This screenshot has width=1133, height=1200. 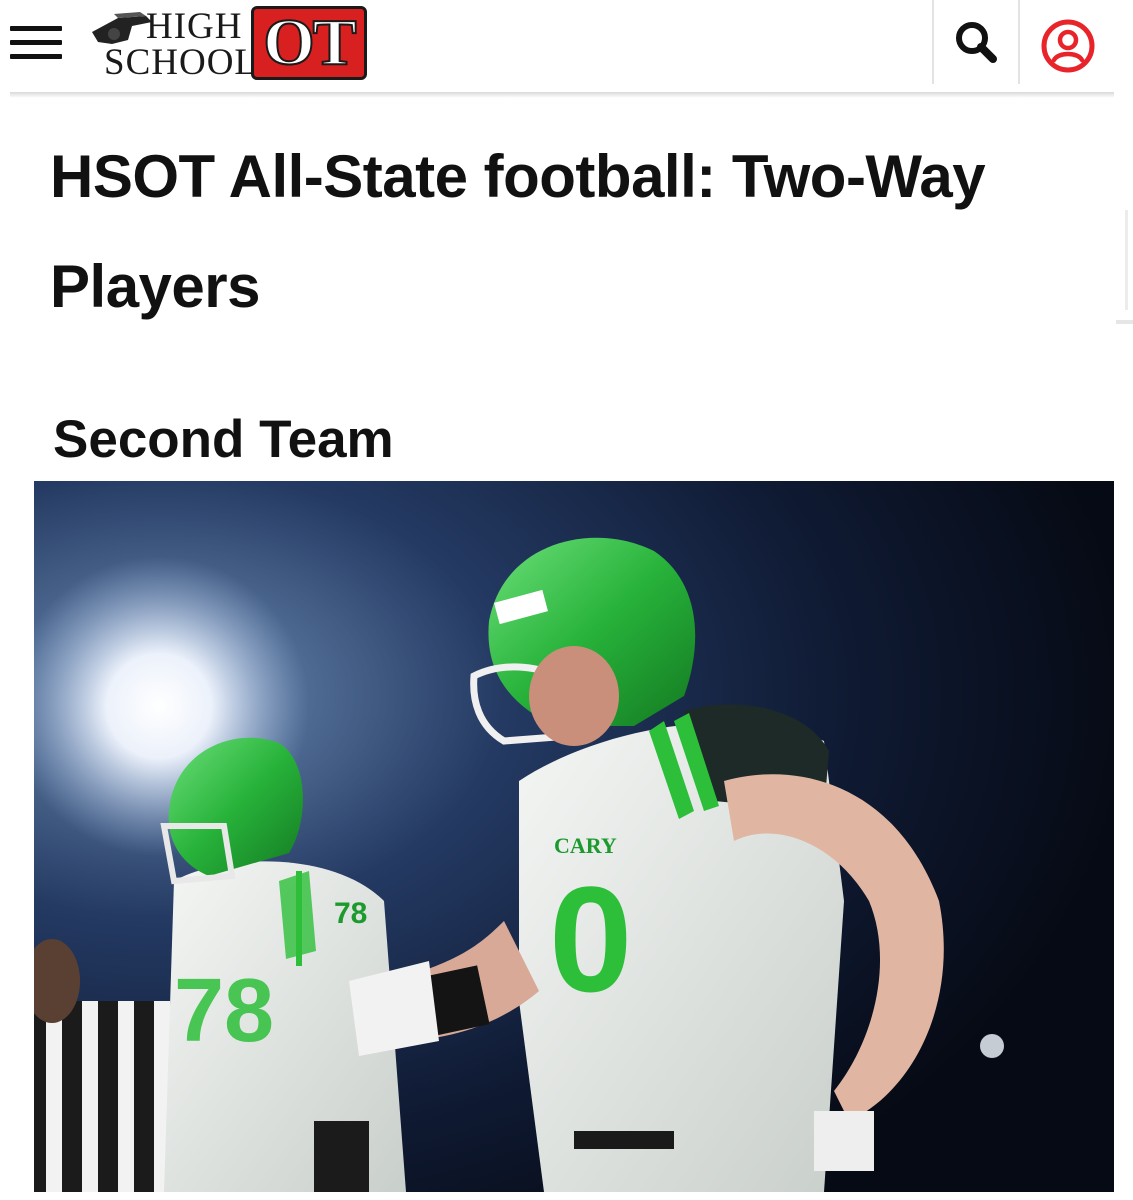 I want to click on hamburger-menu-icon, so click(x=36, y=43).